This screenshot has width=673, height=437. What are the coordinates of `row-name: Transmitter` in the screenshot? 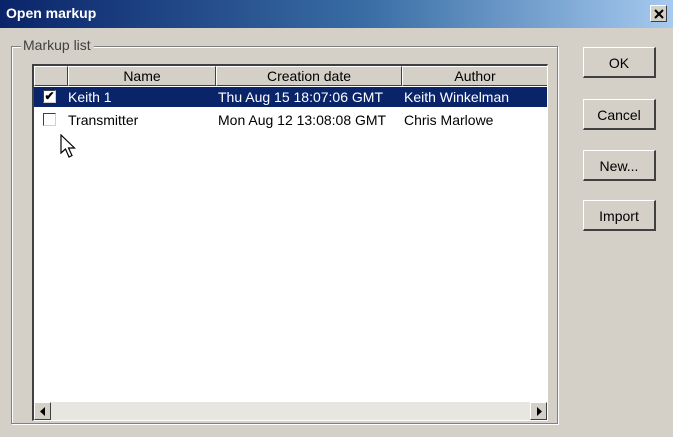 It's located at (103, 120).